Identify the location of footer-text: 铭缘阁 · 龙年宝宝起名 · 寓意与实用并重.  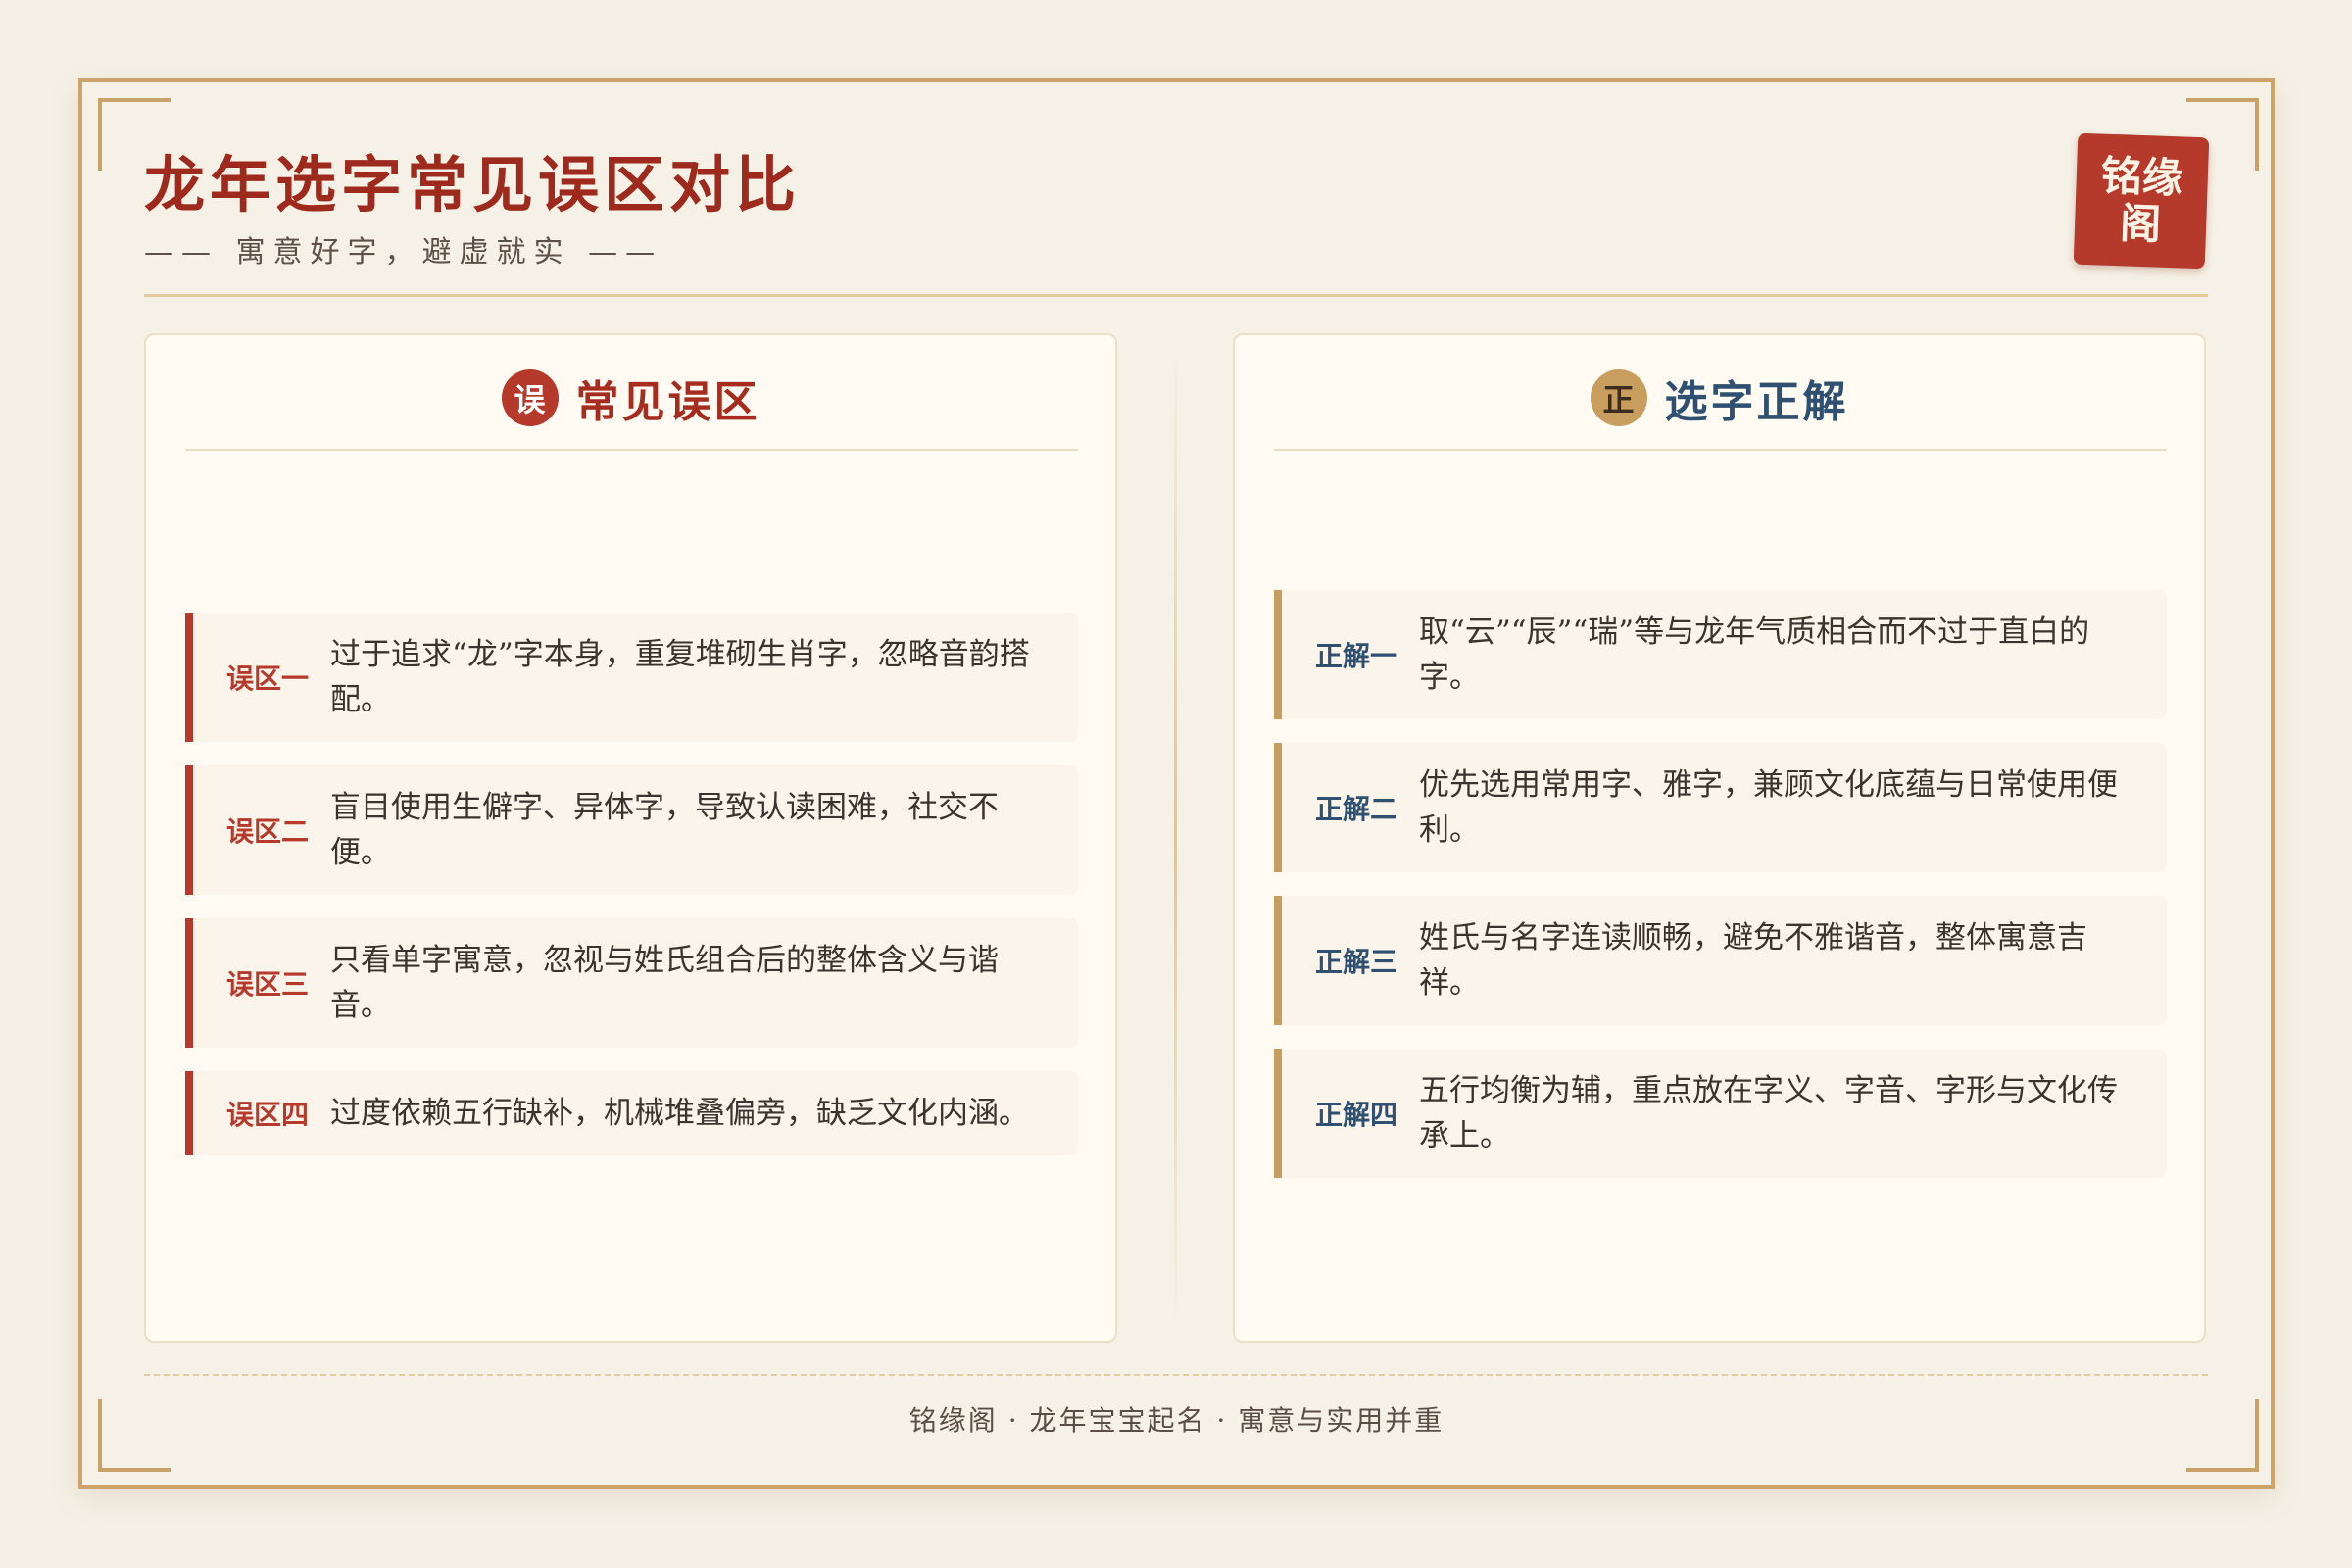
(1176, 1420).